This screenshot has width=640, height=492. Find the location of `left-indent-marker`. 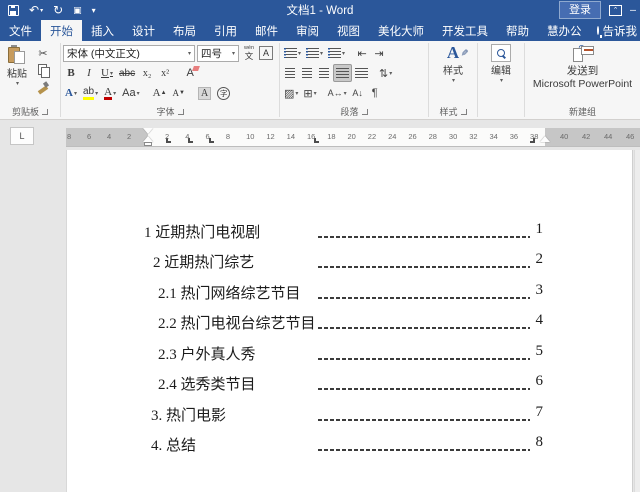

left-indent-marker is located at coordinates (148, 144).